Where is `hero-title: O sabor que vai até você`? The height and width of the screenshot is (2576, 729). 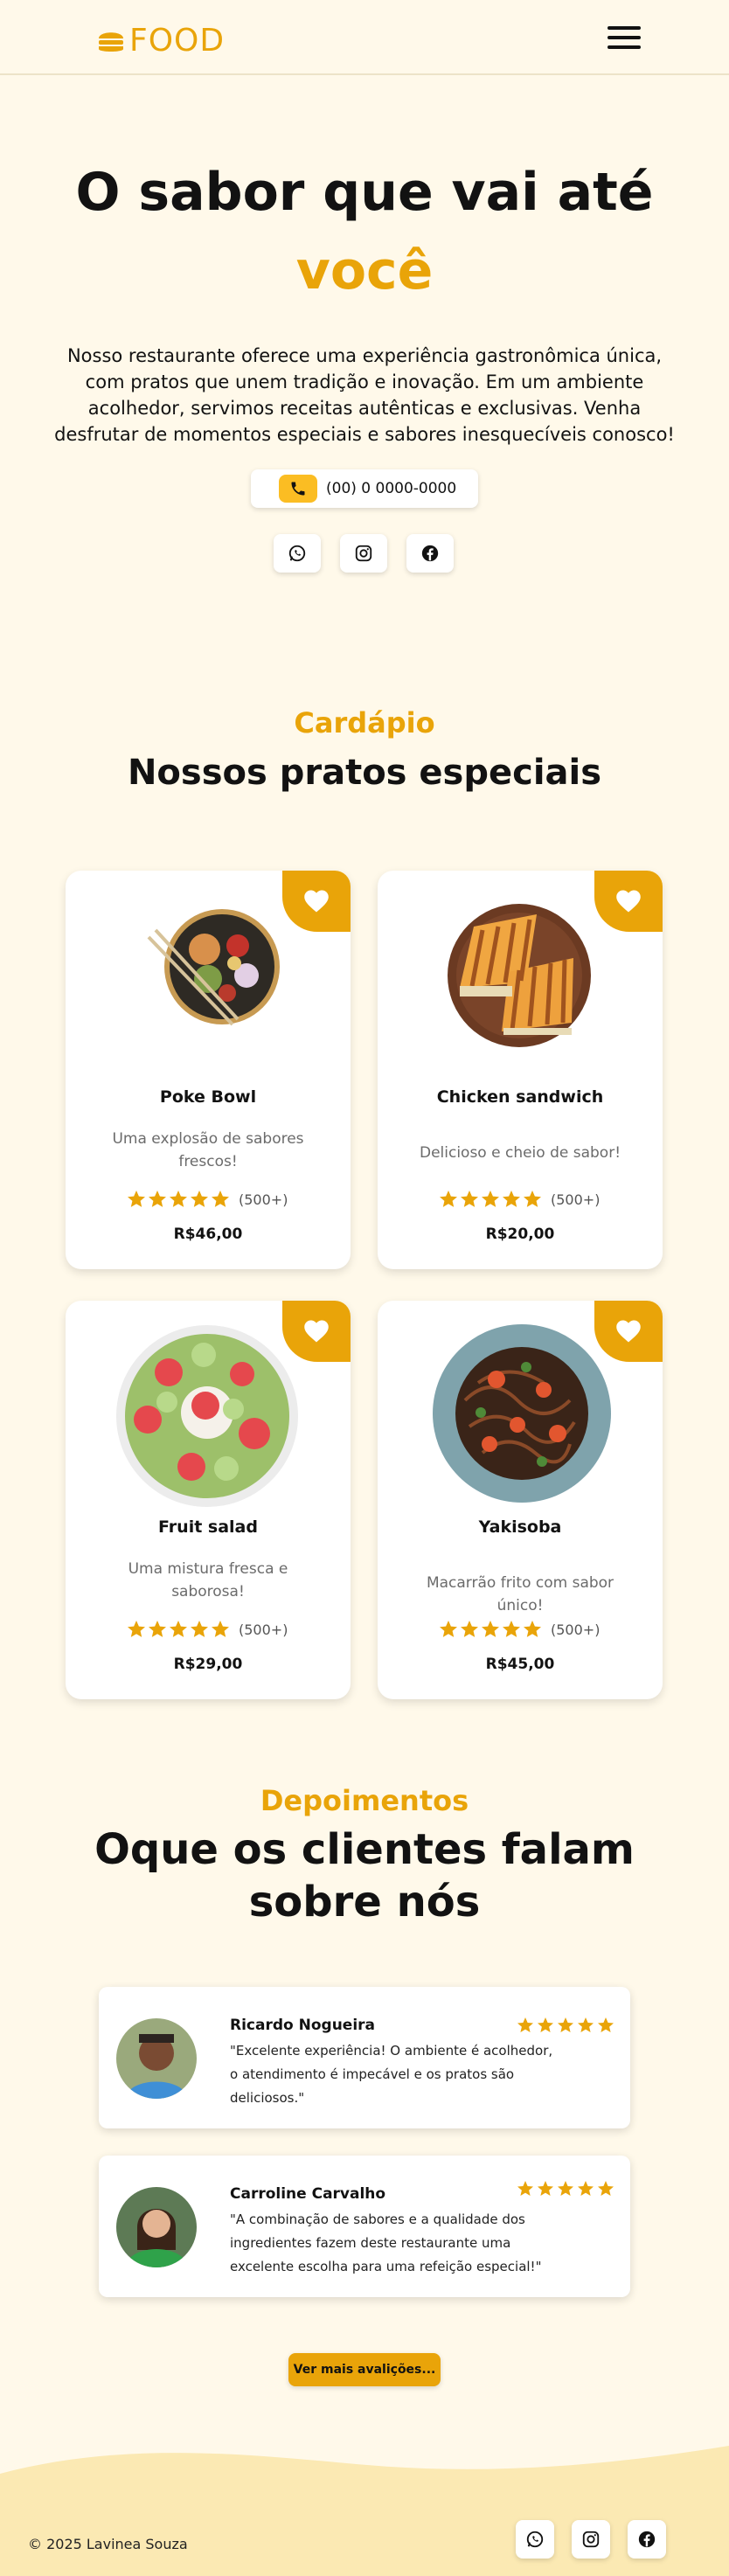 hero-title: O sabor que vai até você is located at coordinates (364, 232).